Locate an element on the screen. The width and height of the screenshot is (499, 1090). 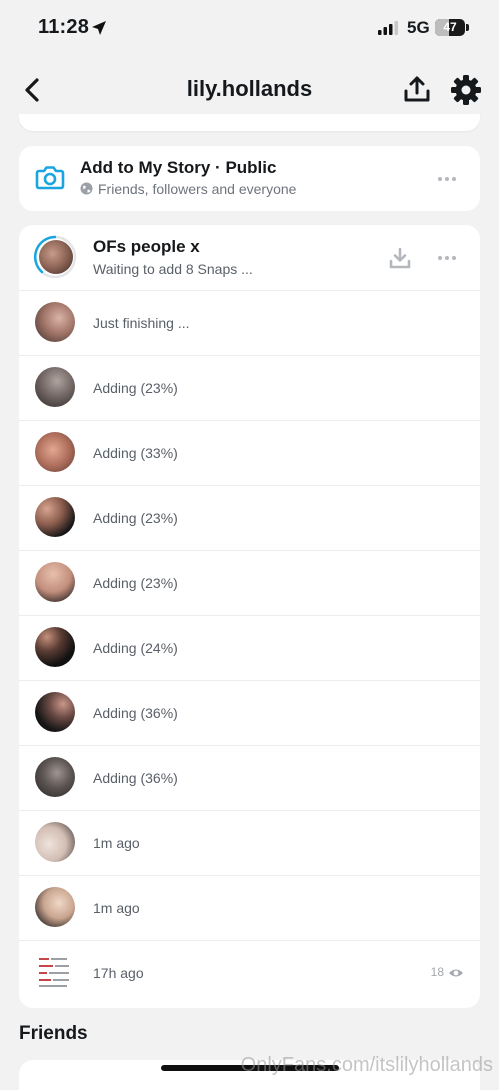
story-thumbnail is located at coordinates (56, 257).